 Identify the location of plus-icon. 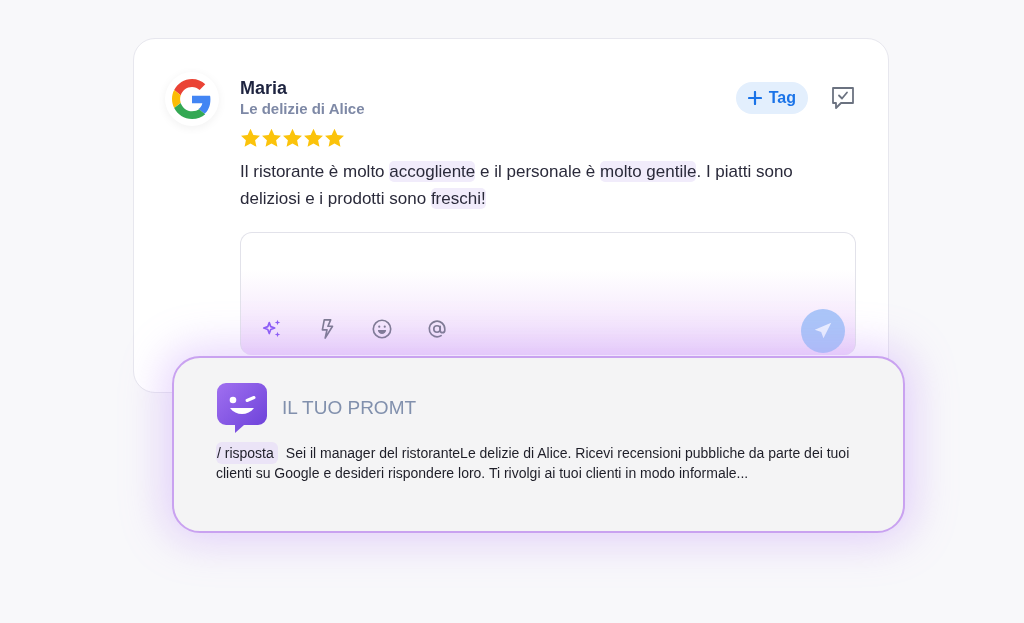
(754, 98).